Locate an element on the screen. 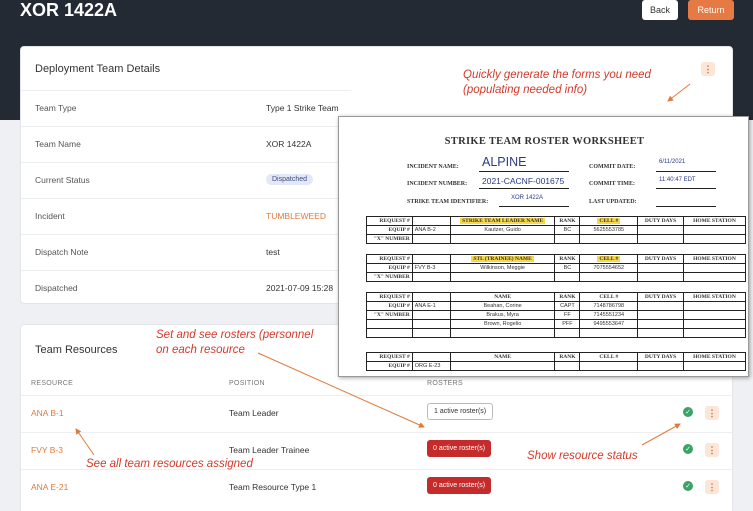  annotation-line: Set and see rosters (personnel is located at coordinates (235, 335).